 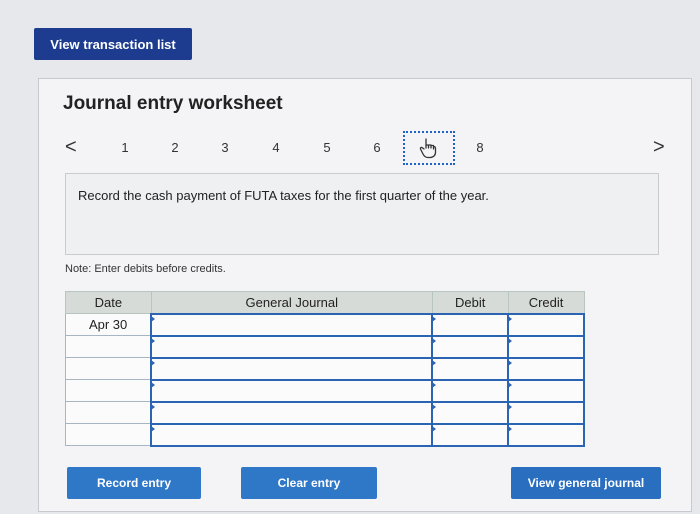 I want to click on view-general-journal-button: View general journal, so click(x=586, y=483).